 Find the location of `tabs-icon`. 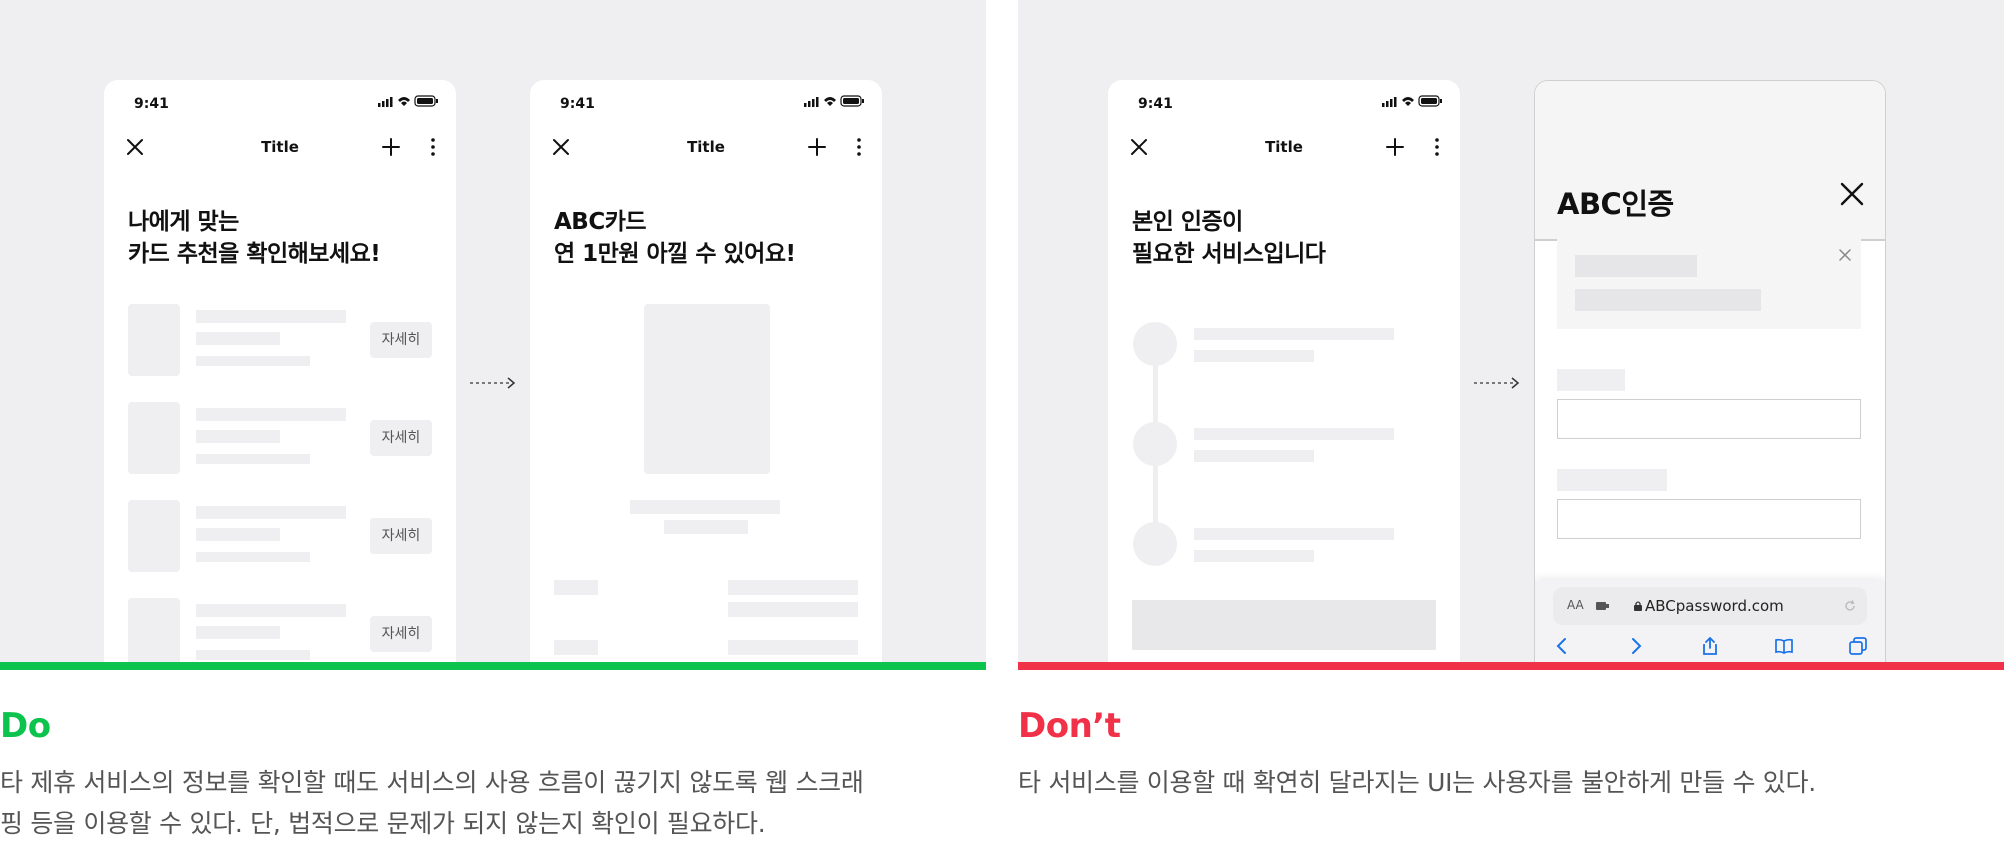

tabs-icon is located at coordinates (1858, 646).